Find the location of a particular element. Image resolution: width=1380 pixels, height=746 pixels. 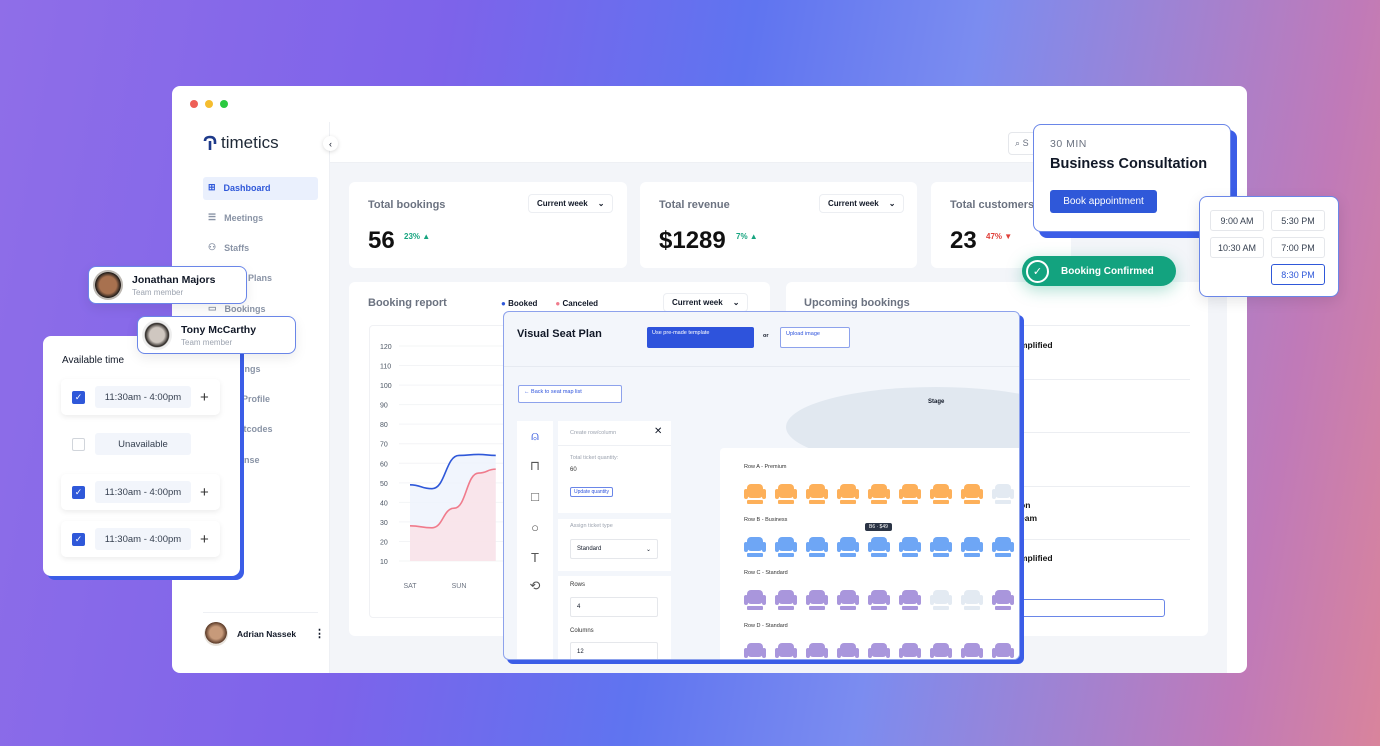

columns-input: 12 is located at coordinates (614, 650).